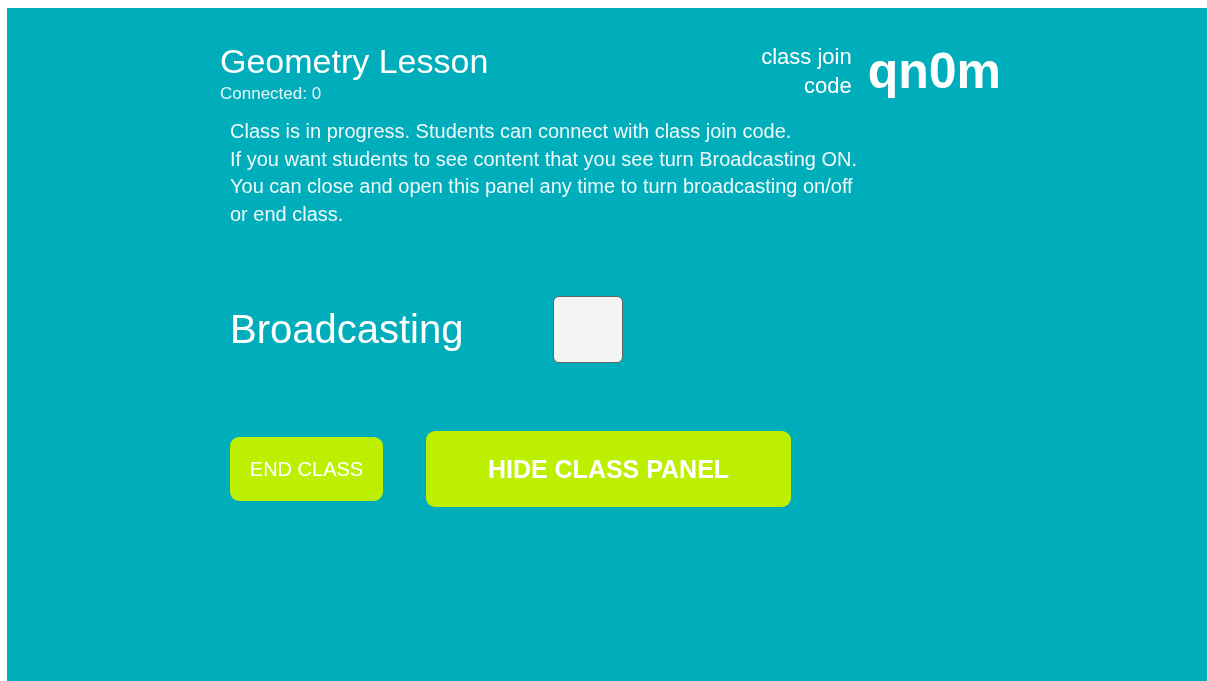  Describe the element at coordinates (544, 173) in the screenshot. I see `instructions-text: Class is in progress. Students can connect with class join code. If you want students to see content that you see turn Broadcasting ON. You can close and open this panel any time to turn broadcasting on/off or end class.` at that location.